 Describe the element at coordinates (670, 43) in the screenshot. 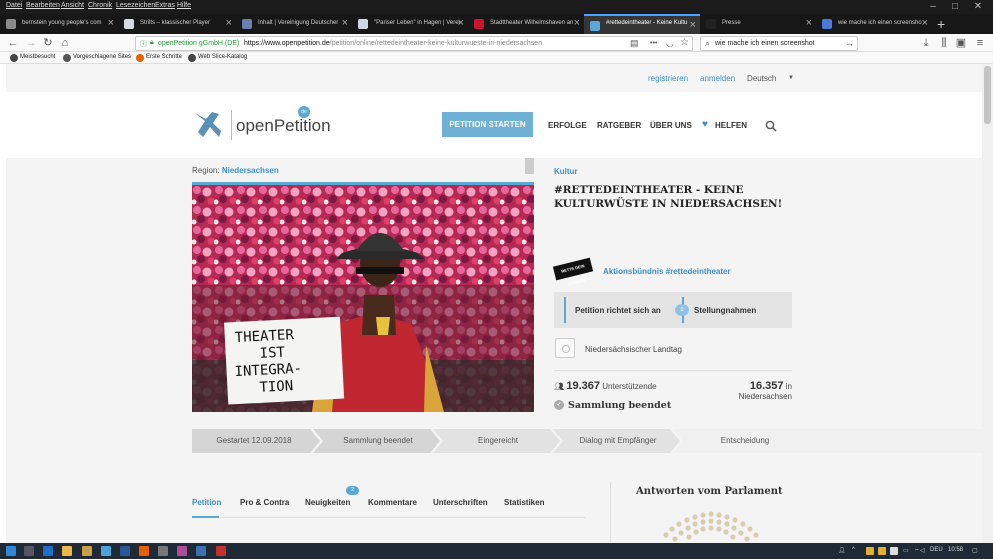

I see `pocket-icon: ◡` at that location.